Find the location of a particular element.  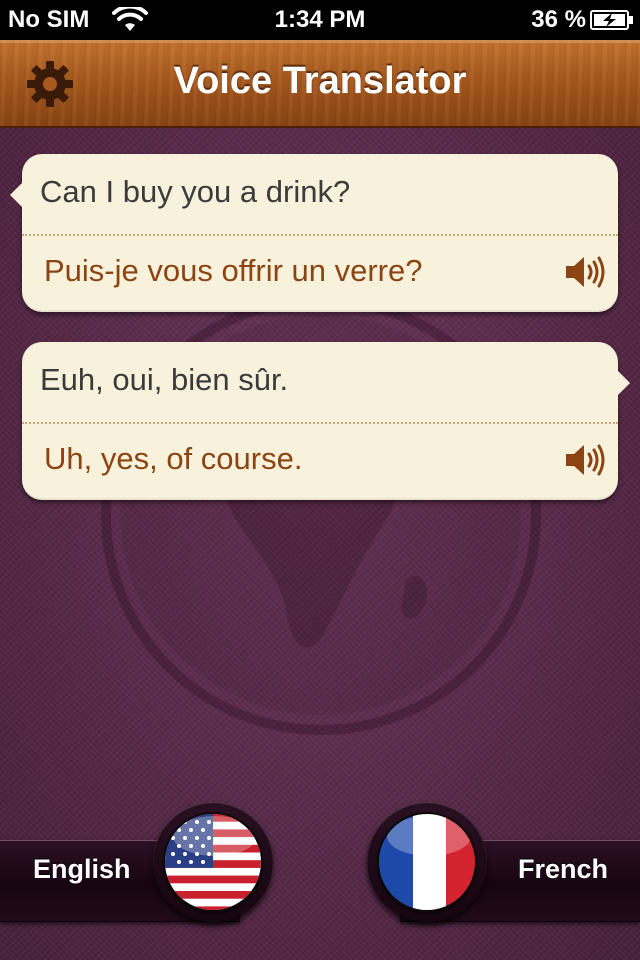

english-record-button is located at coordinates (213, 862).